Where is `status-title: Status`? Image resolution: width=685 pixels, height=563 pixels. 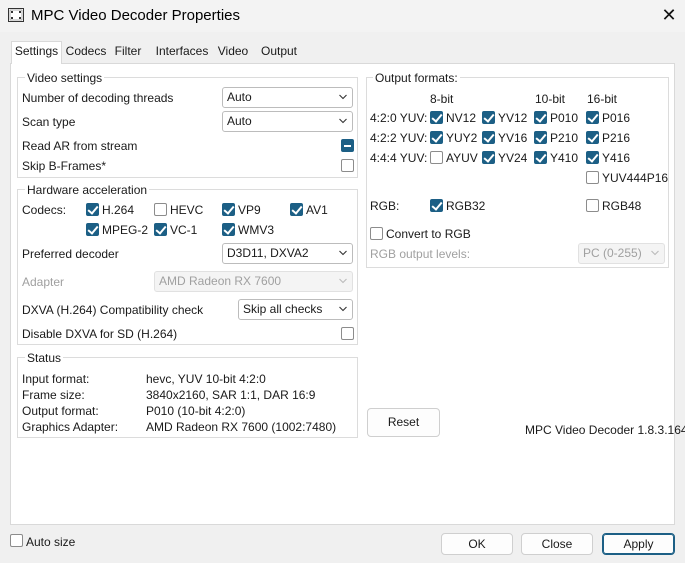
status-title: Status is located at coordinates (44, 358).